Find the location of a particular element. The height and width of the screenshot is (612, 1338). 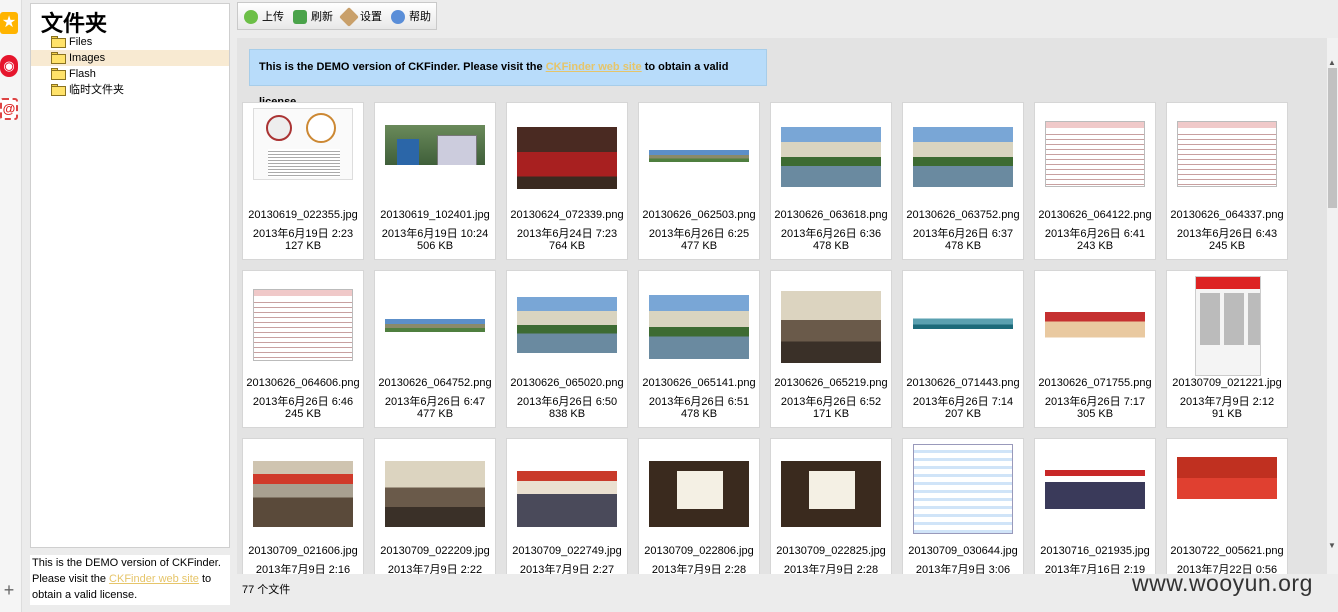

file-name: 20130626_065141.png is located at coordinates (699, 383).